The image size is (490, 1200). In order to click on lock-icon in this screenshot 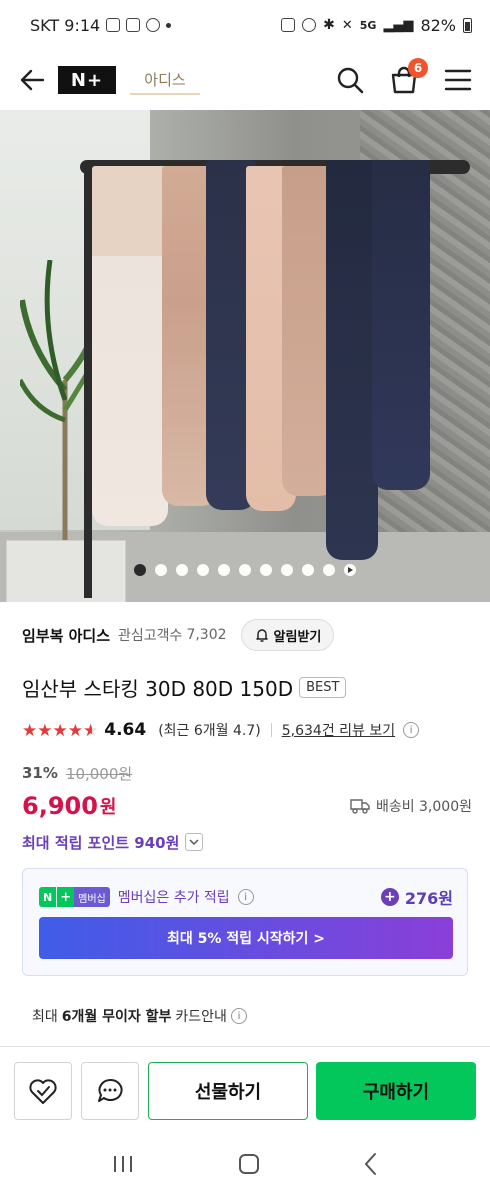, I will do `click(288, 25)`.